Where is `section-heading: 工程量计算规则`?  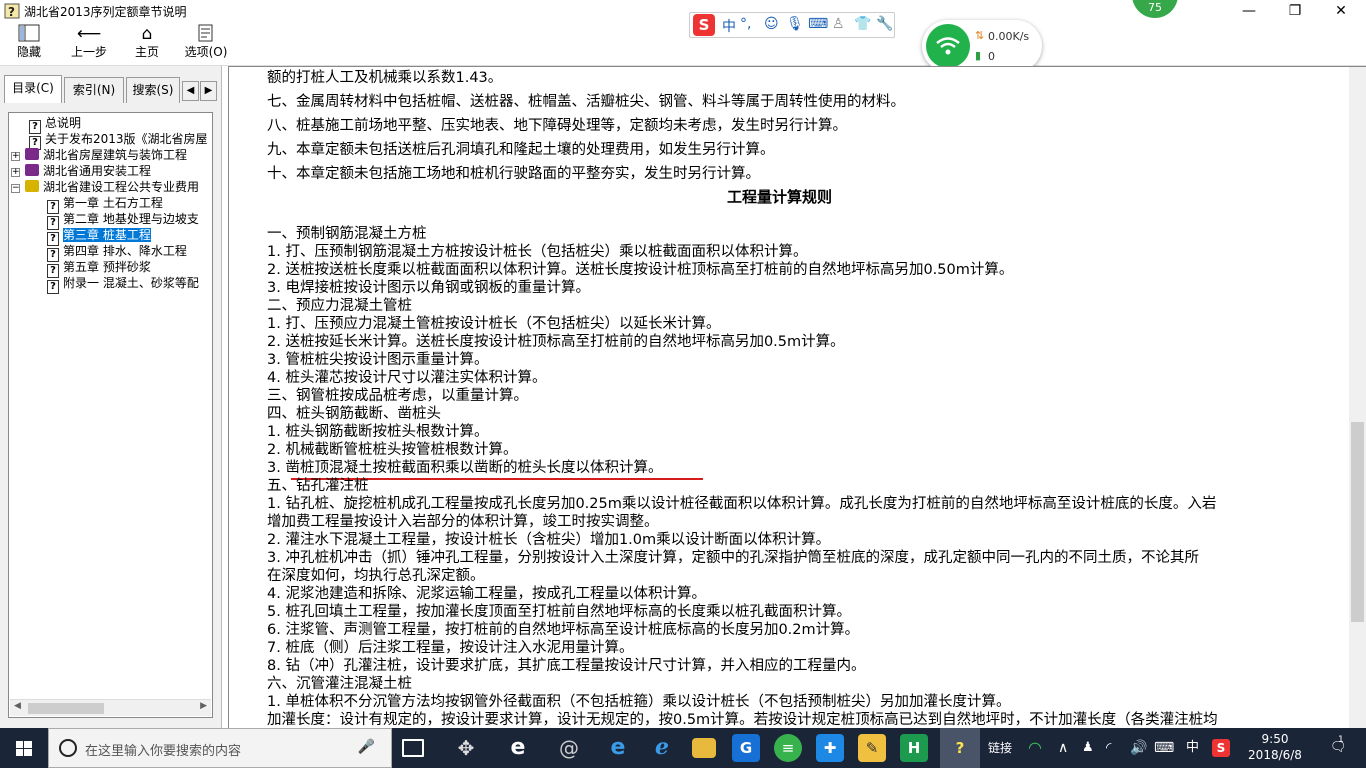 section-heading: 工程量计算规则 is located at coordinates (780, 197).